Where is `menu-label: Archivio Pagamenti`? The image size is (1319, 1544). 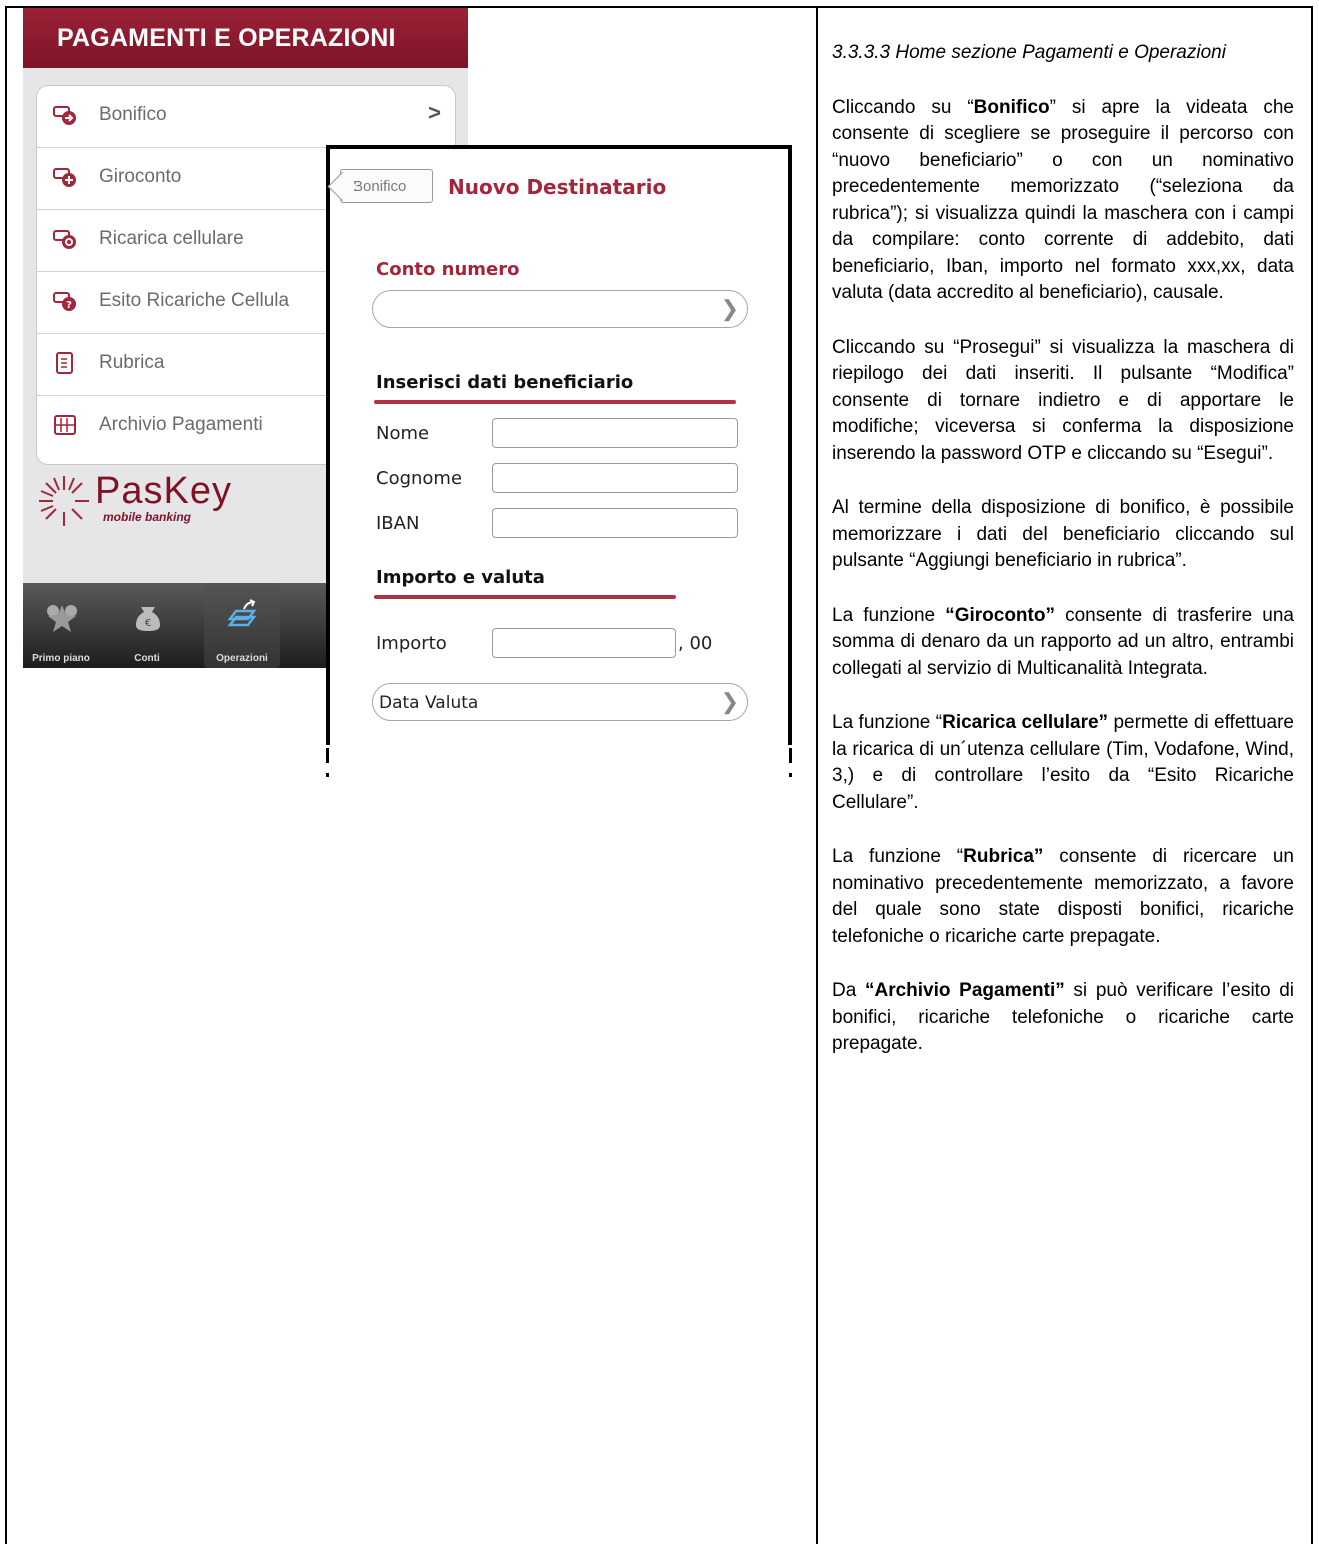 menu-label: Archivio Pagamenti is located at coordinates (181, 424).